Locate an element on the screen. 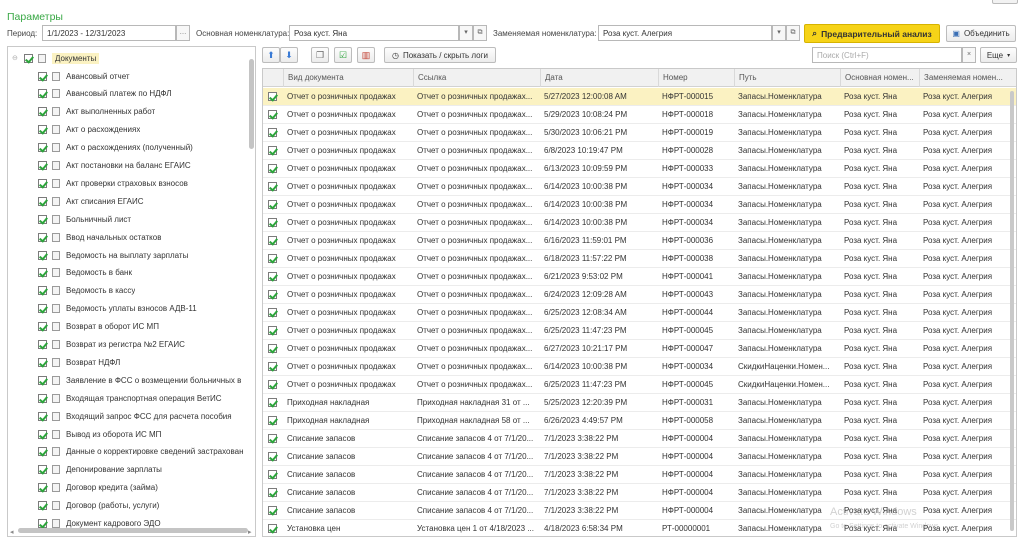 This screenshot has width=1024, height=538. tree-item: Акт о расхождениях is located at coordinates (128, 130).